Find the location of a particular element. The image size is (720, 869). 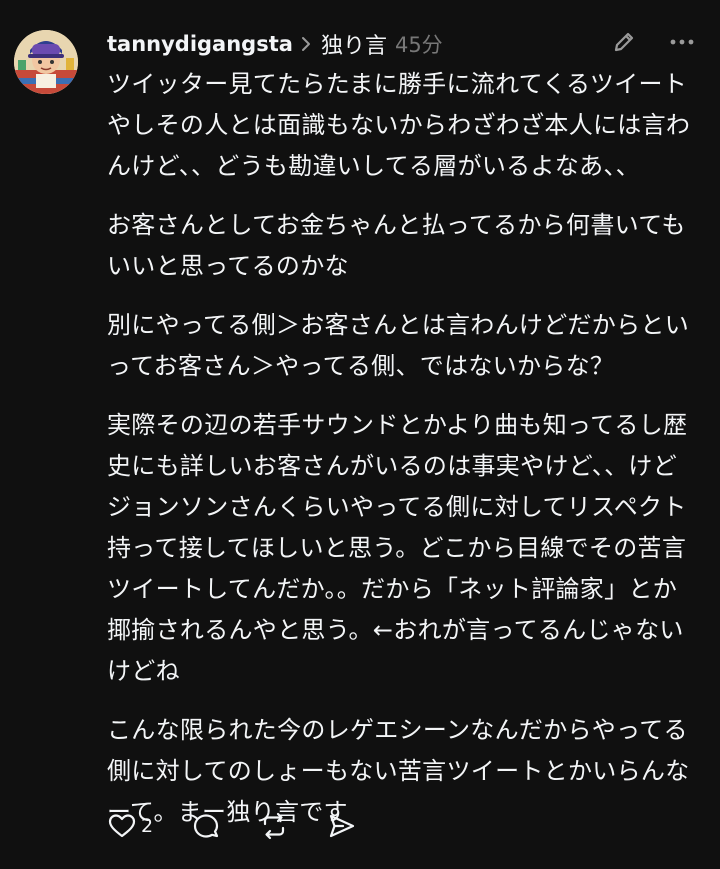

send-icon is located at coordinates (342, 826).